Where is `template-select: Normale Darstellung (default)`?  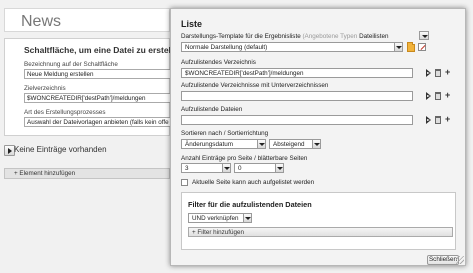
template-select: Normale Darstellung (default) is located at coordinates (292, 47).